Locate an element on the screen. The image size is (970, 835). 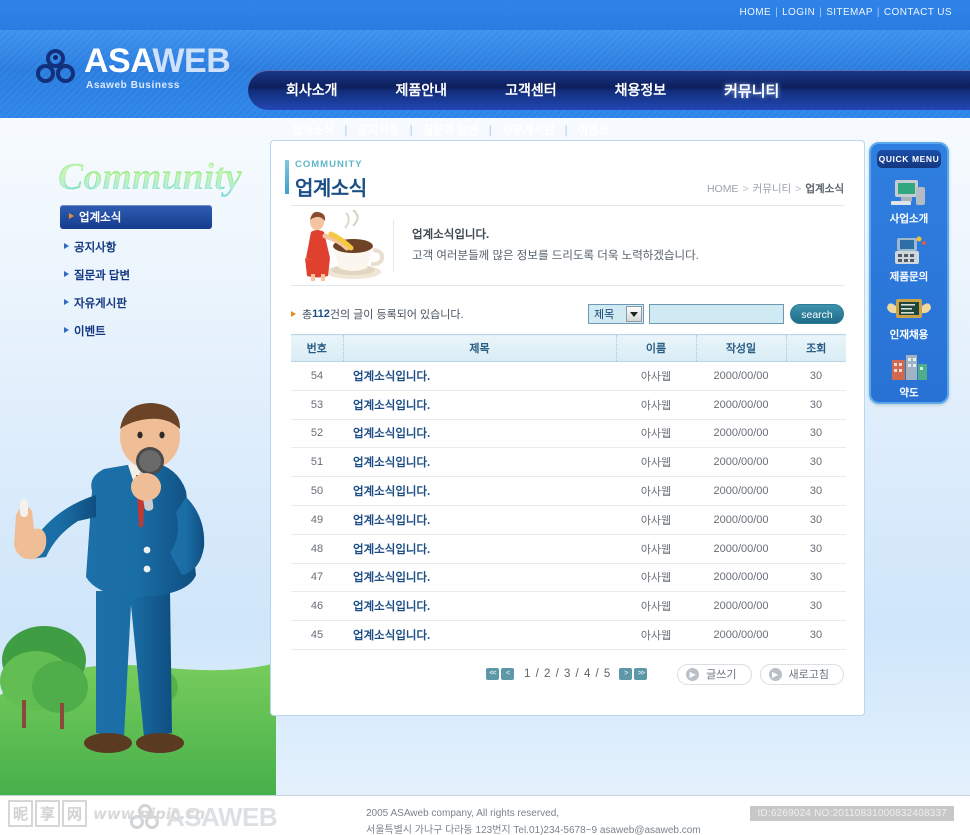
nav-item-community: 커뮤니티 is located at coordinates (751, 90).